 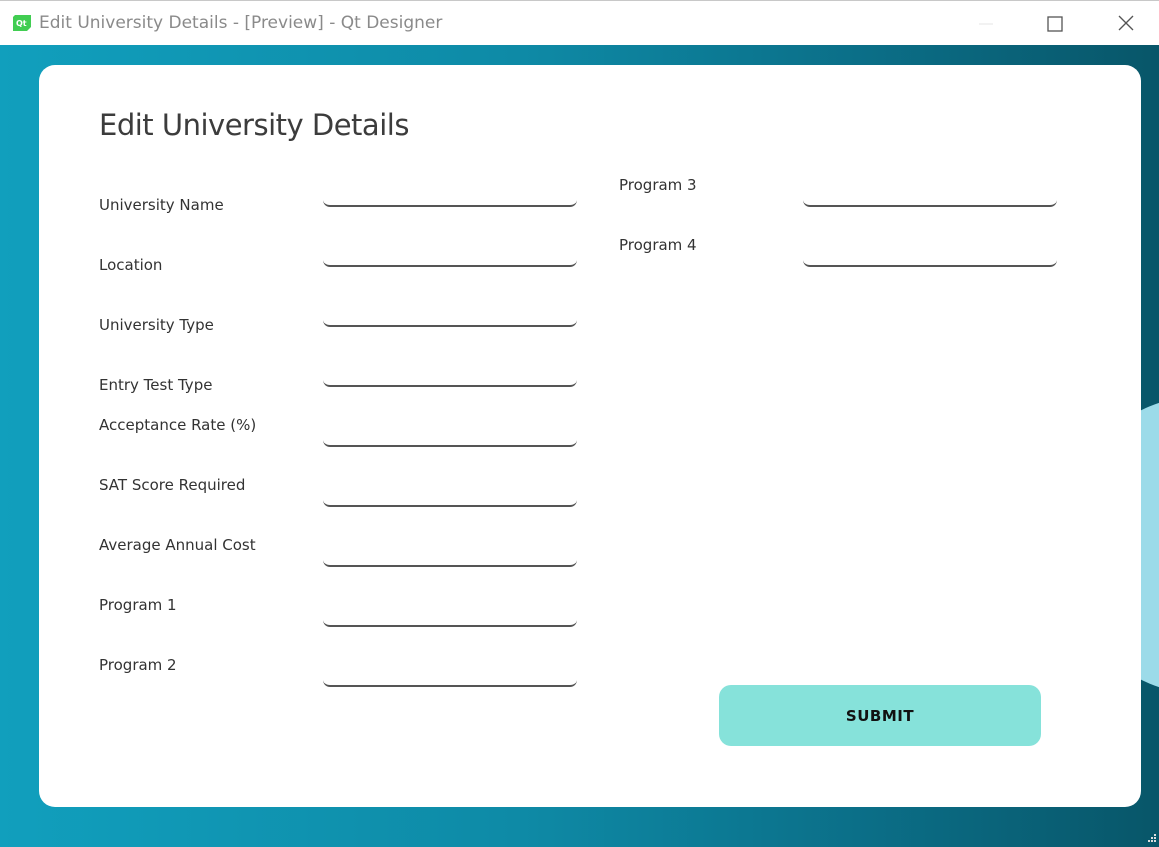 I want to click on label-university-name: University Name, so click(x=161, y=205).